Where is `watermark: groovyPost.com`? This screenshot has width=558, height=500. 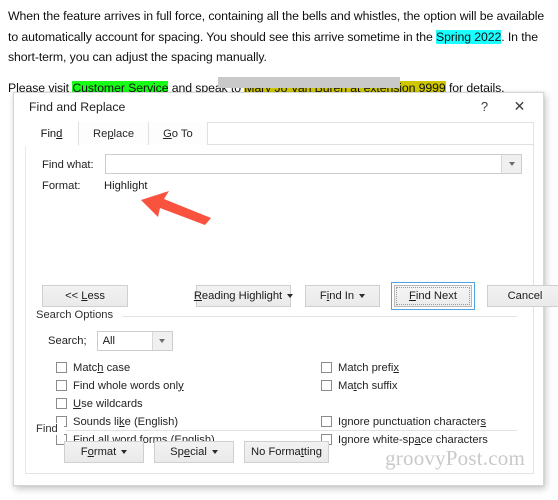
watermark: groovyPost.com is located at coordinates (455, 458).